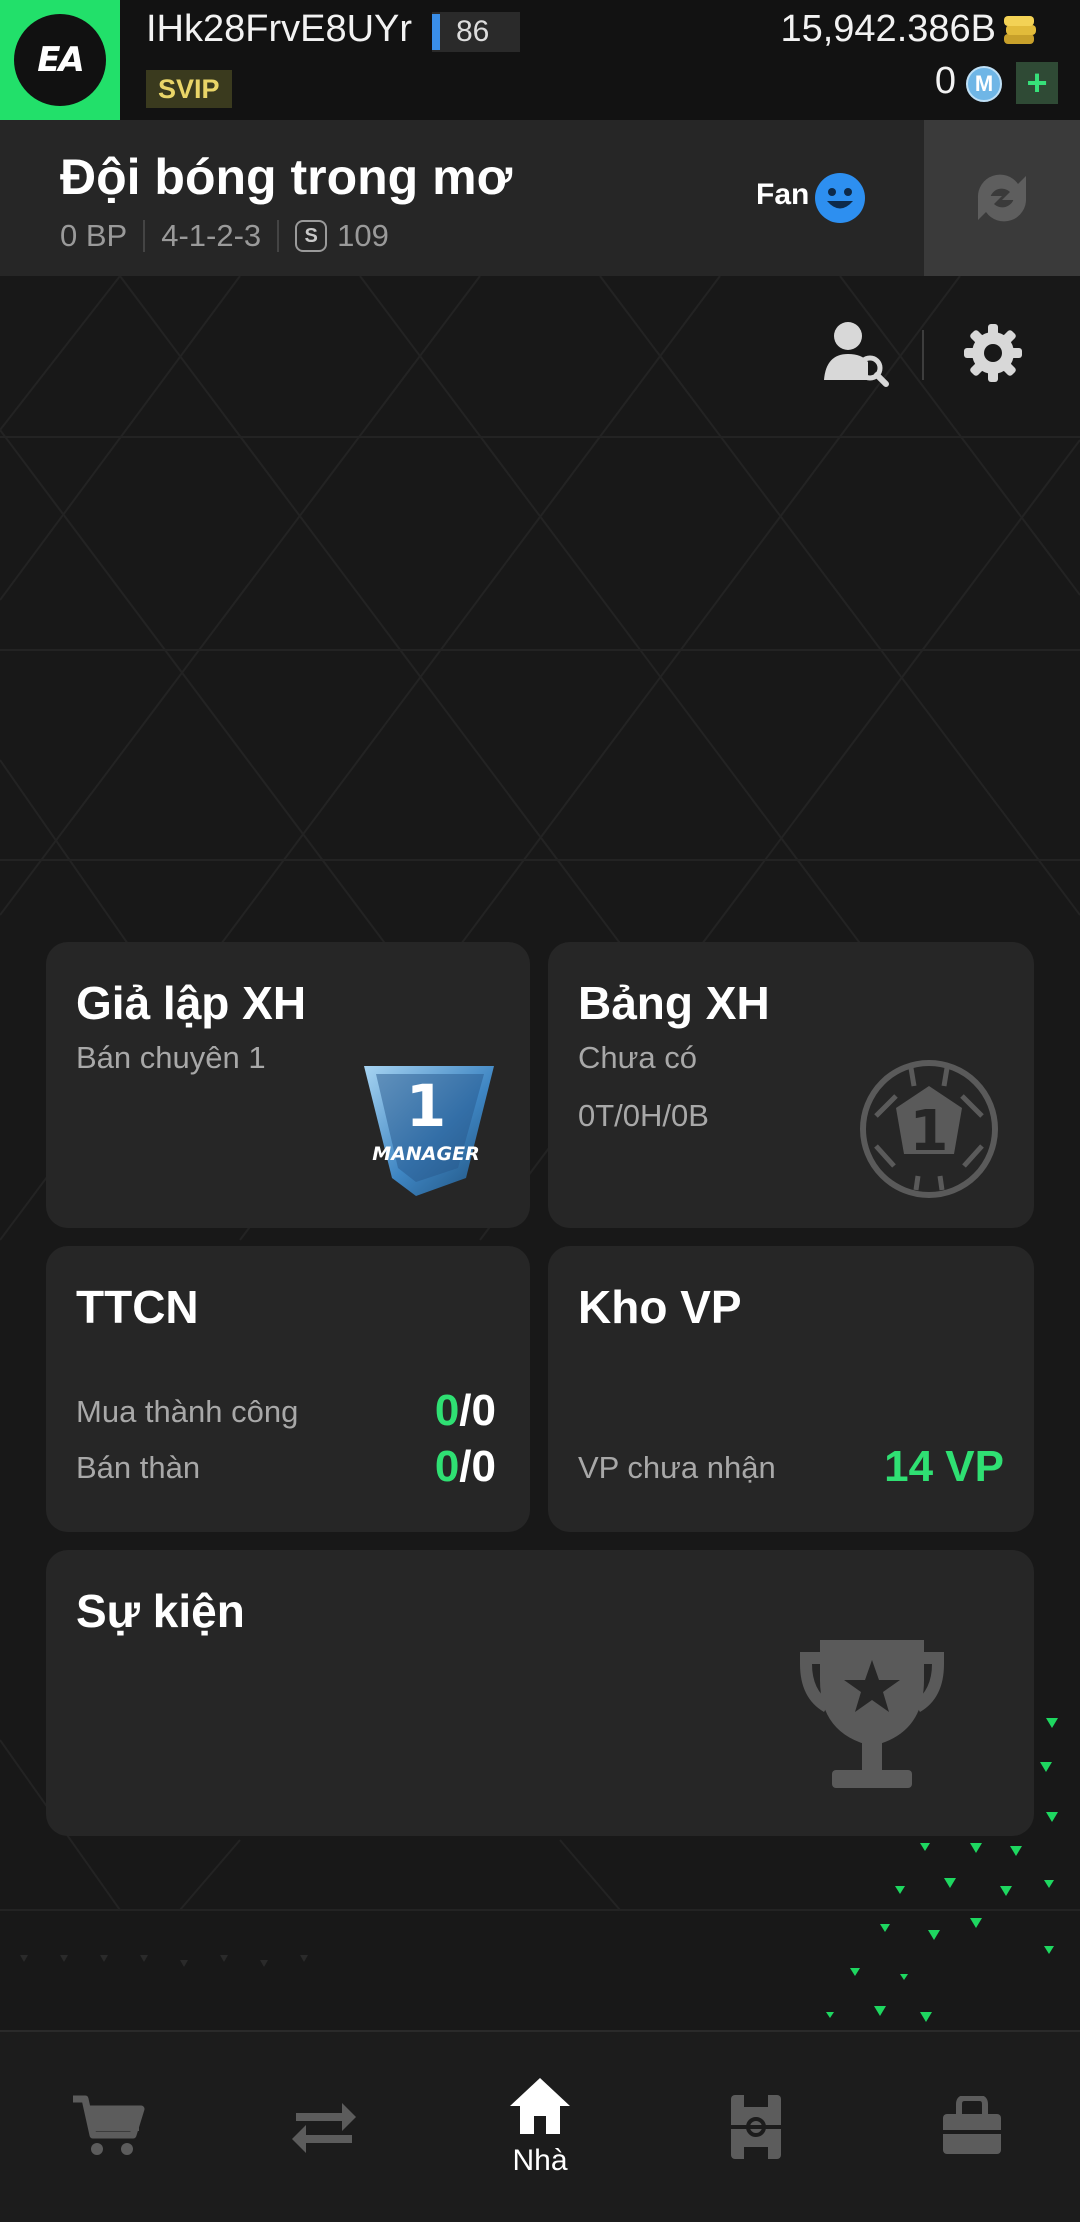  Describe the element at coordinates (540, 2106) in the screenshot. I see `home-icon` at that location.